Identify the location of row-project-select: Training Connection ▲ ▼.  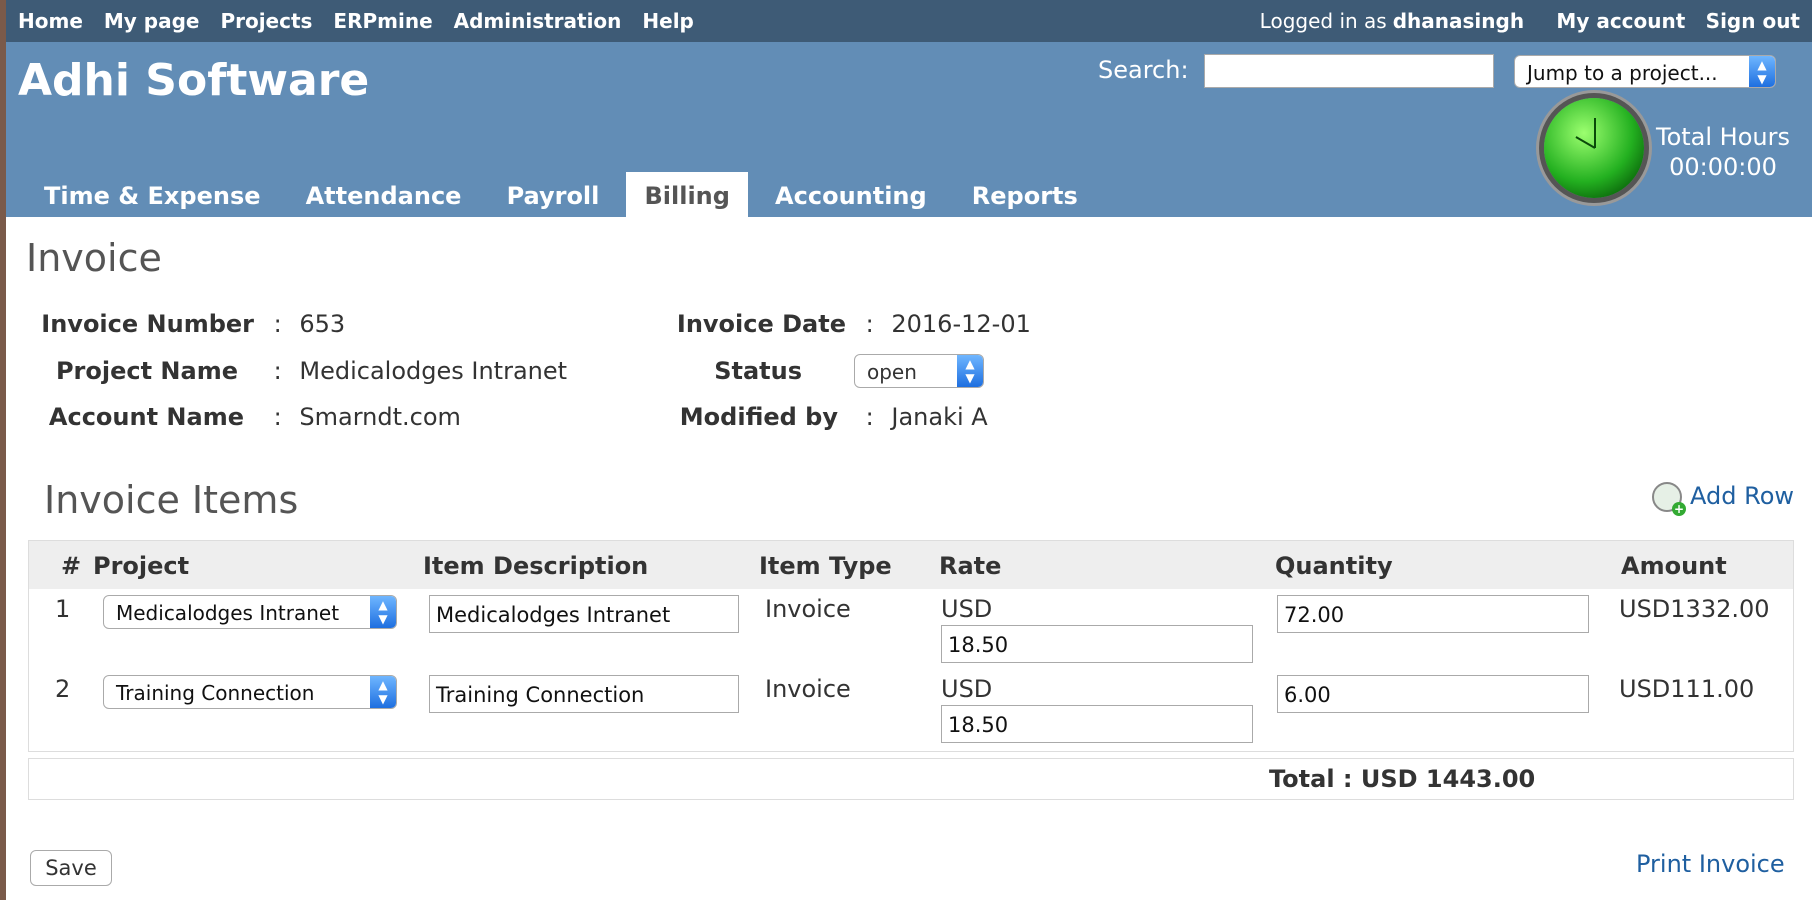
(250, 692).